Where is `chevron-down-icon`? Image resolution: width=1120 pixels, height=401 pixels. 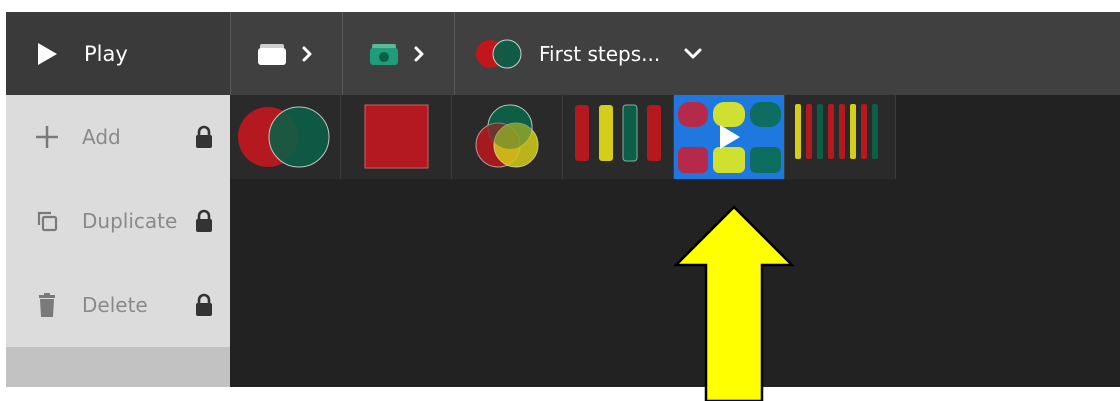 chevron-down-icon is located at coordinates (693, 54).